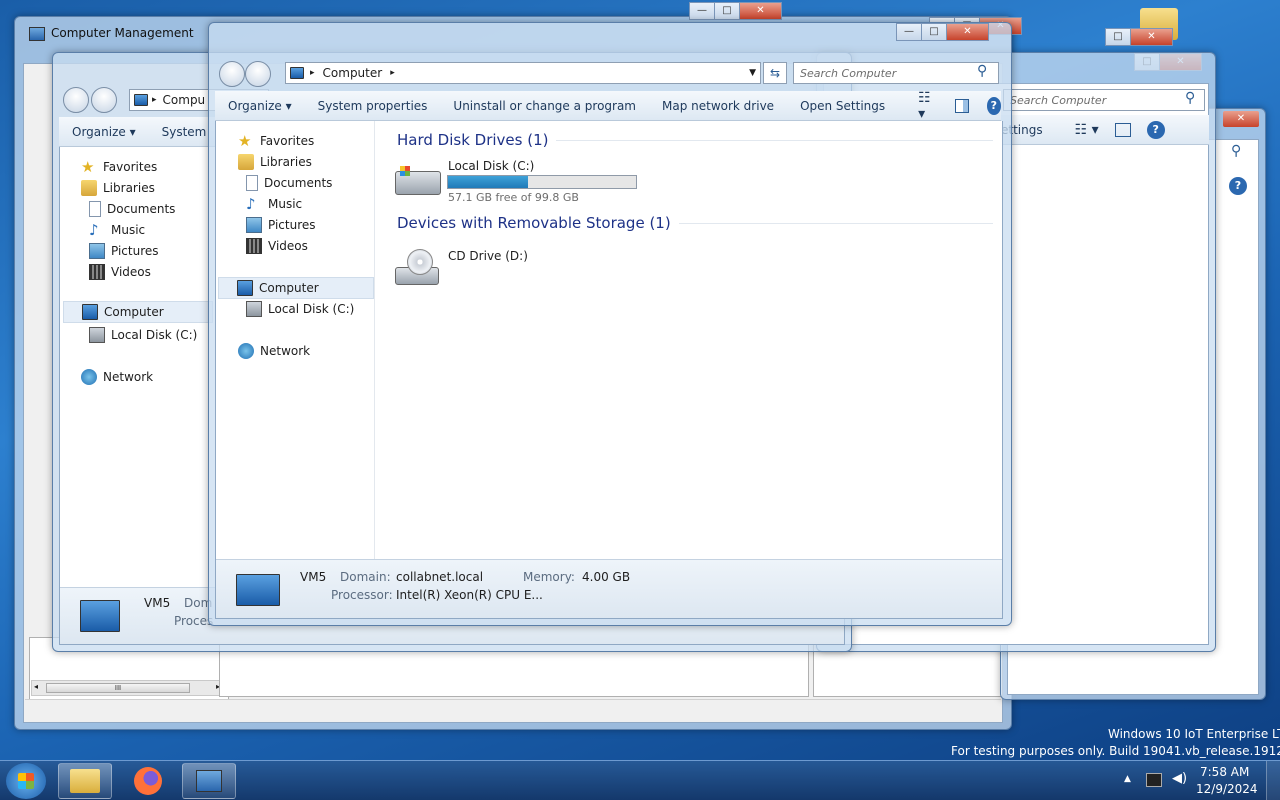 This screenshot has width=1280, height=800. I want to click on address-dropdown-icon: ▼, so click(752, 73).